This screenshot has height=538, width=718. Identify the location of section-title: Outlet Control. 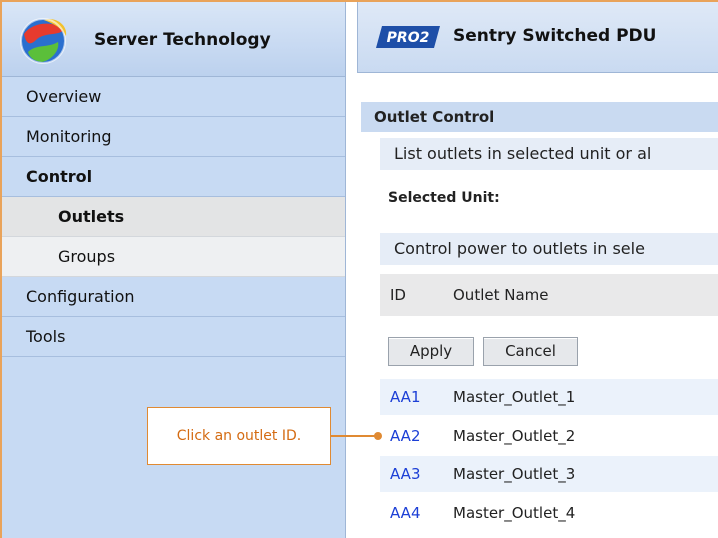
(539, 117).